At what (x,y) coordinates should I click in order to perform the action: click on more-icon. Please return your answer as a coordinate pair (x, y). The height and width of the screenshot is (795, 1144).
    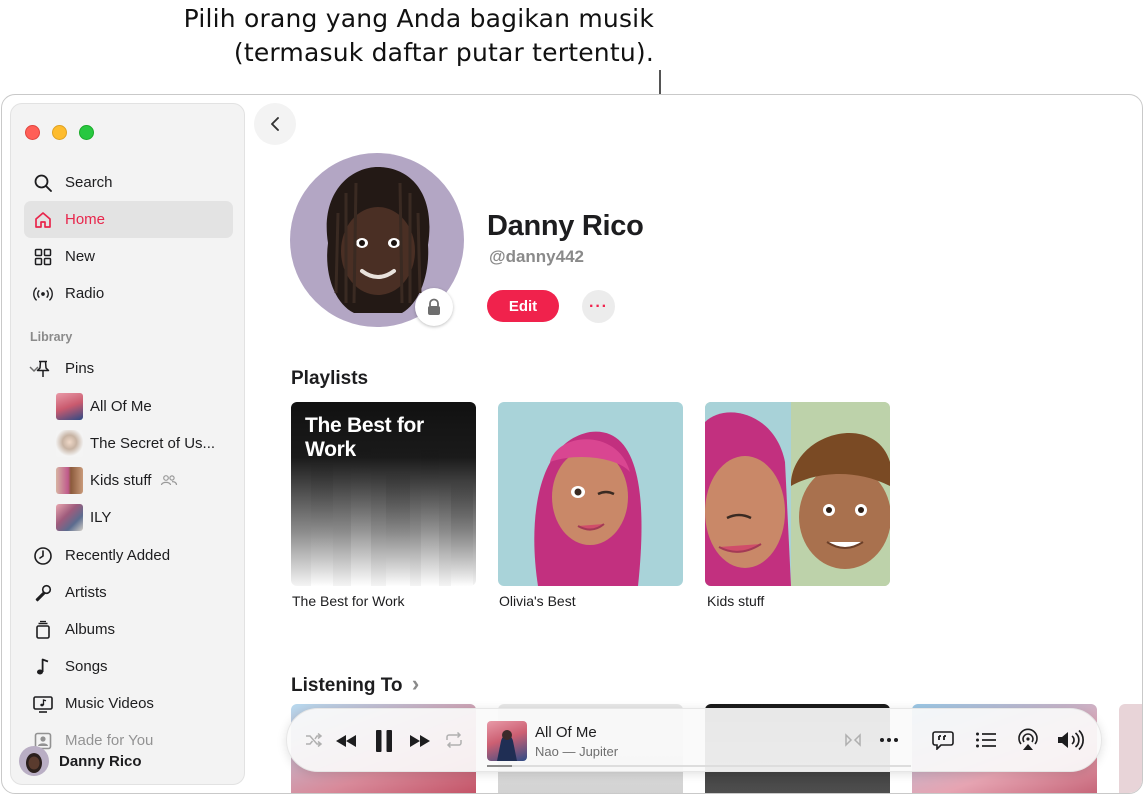
    Looking at the image, I should click on (889, 740).